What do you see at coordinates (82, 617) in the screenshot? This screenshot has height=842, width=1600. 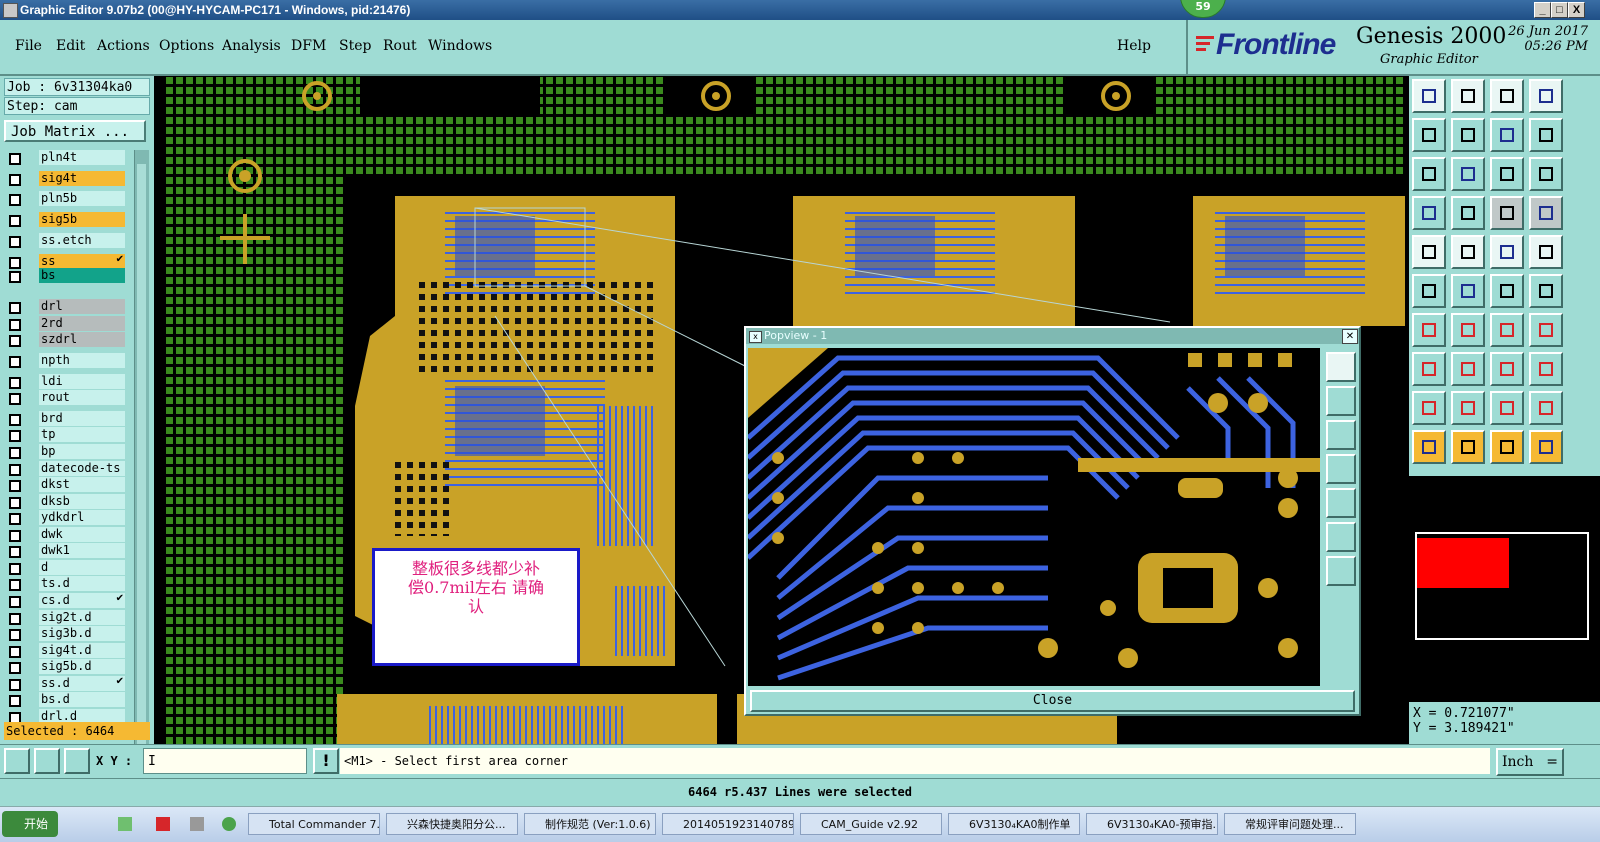 I see `layer-name: sig2t.d` at bounding box center [82, 617].